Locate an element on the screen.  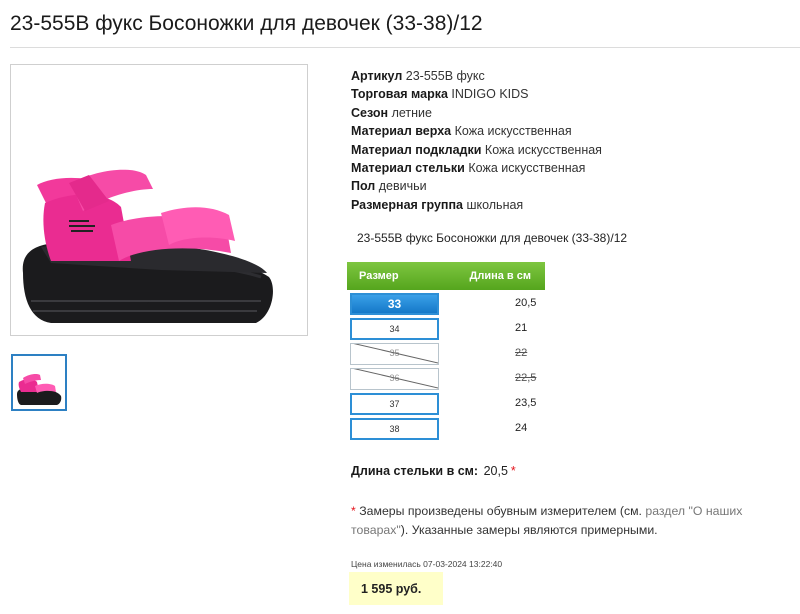
size-length: 20,5 is located at coordinates (526, 303).